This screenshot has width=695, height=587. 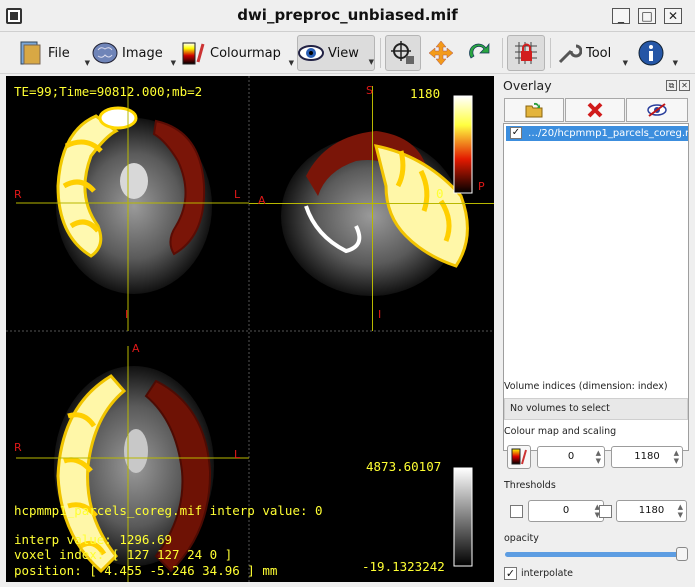 I want to click on view-dropdown-icon: ▼, so click(x=371, y=62).